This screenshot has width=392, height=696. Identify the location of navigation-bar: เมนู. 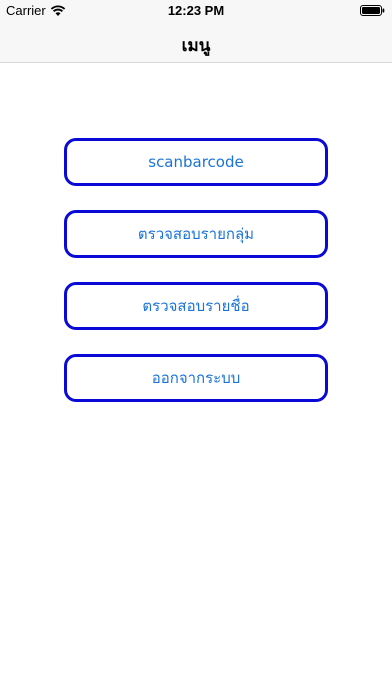
(196, 42).